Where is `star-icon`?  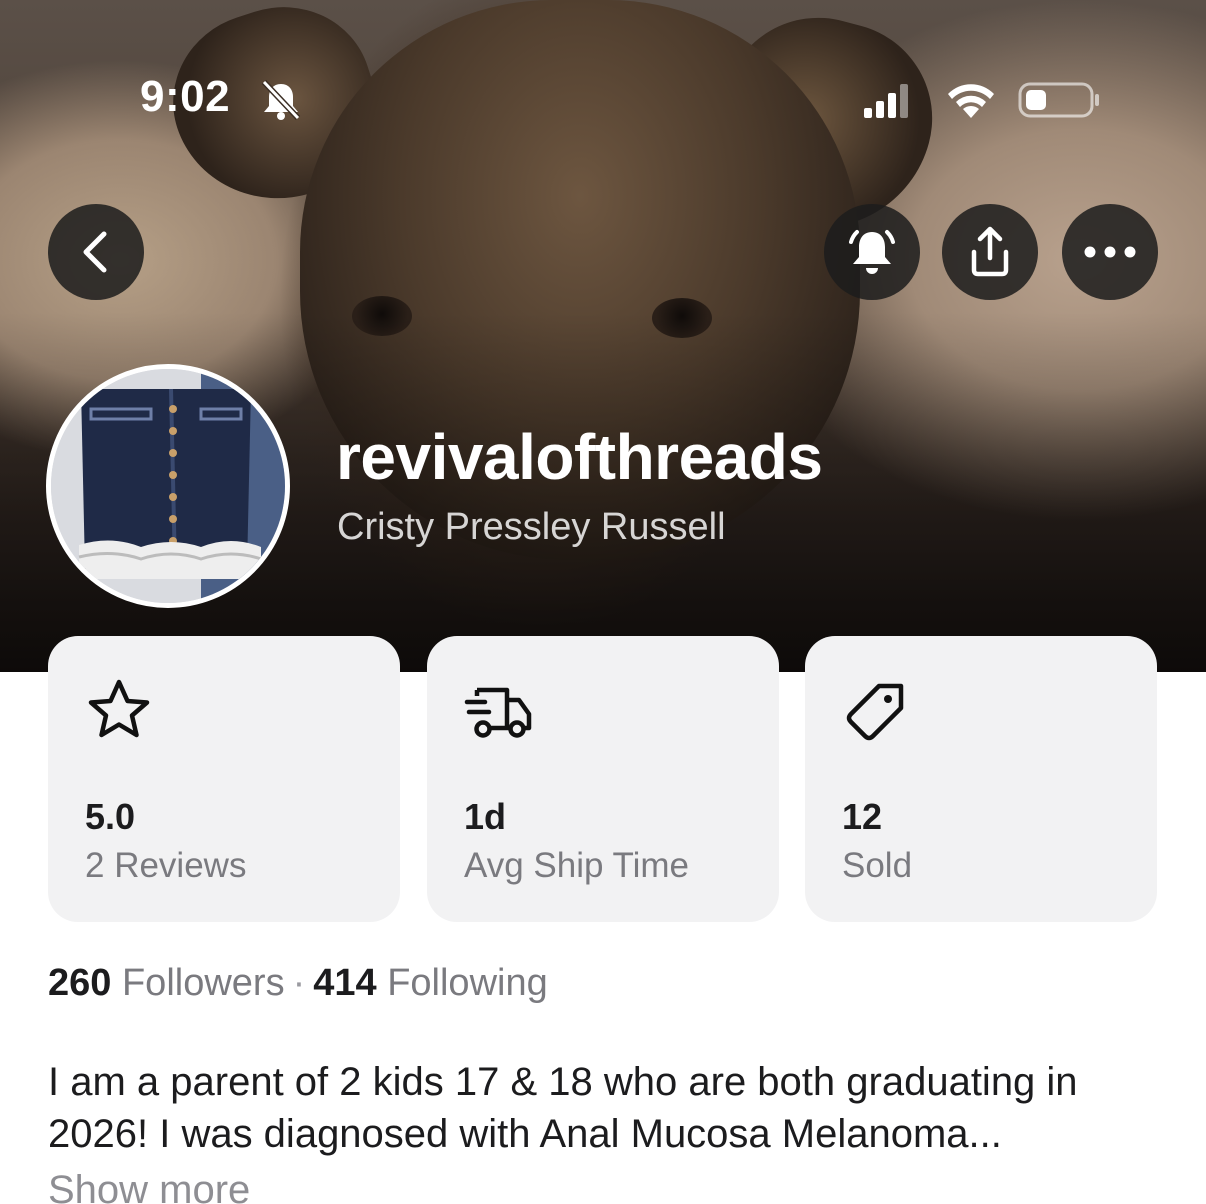 star-icon is located at coordinates (119, 708).